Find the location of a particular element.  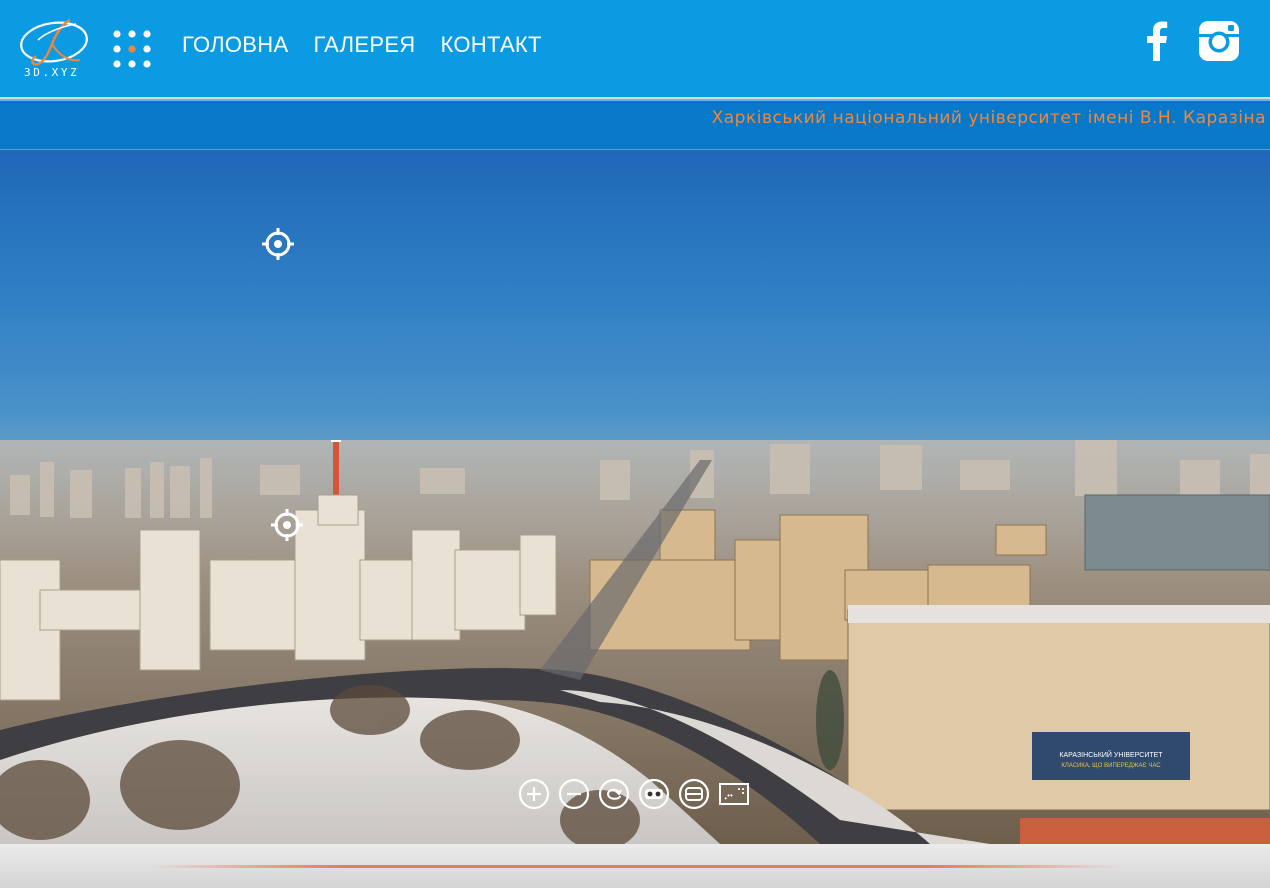

nav-gallery-link: ГАЛЕРЕЯ is located at coordinates (364, 45).